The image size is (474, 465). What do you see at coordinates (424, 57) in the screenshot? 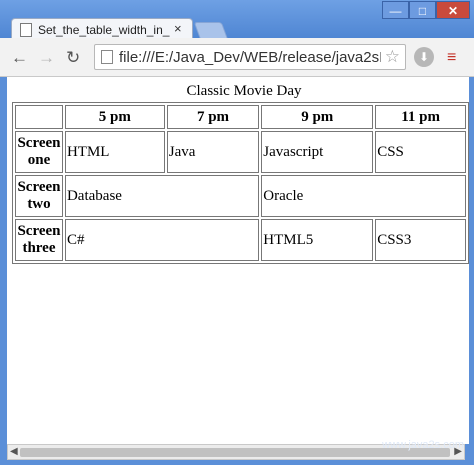
I see `extension-icon: ⬇` at bounding box center [424, 57].